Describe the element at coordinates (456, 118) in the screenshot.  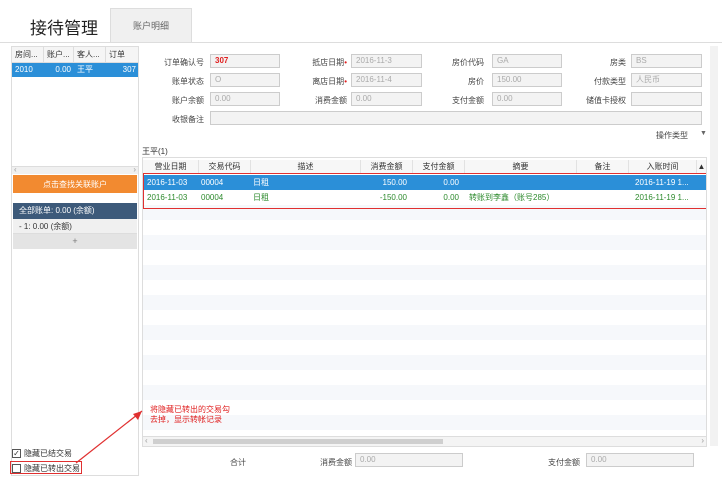
I see `cashier-remark-field` at that location.